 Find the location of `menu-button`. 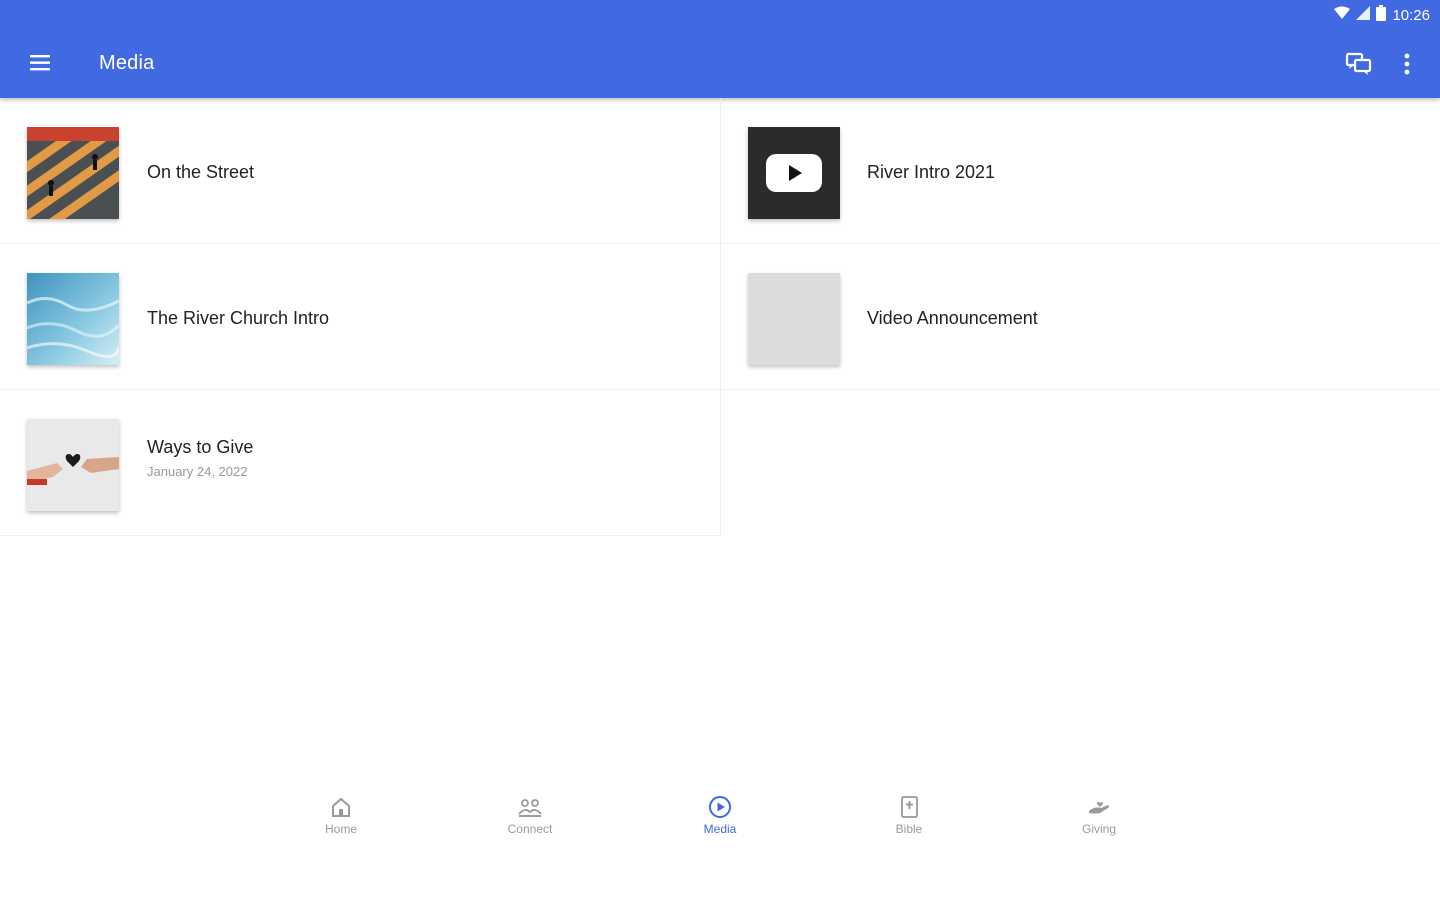

menu-button is located at coordinates (41, 63).